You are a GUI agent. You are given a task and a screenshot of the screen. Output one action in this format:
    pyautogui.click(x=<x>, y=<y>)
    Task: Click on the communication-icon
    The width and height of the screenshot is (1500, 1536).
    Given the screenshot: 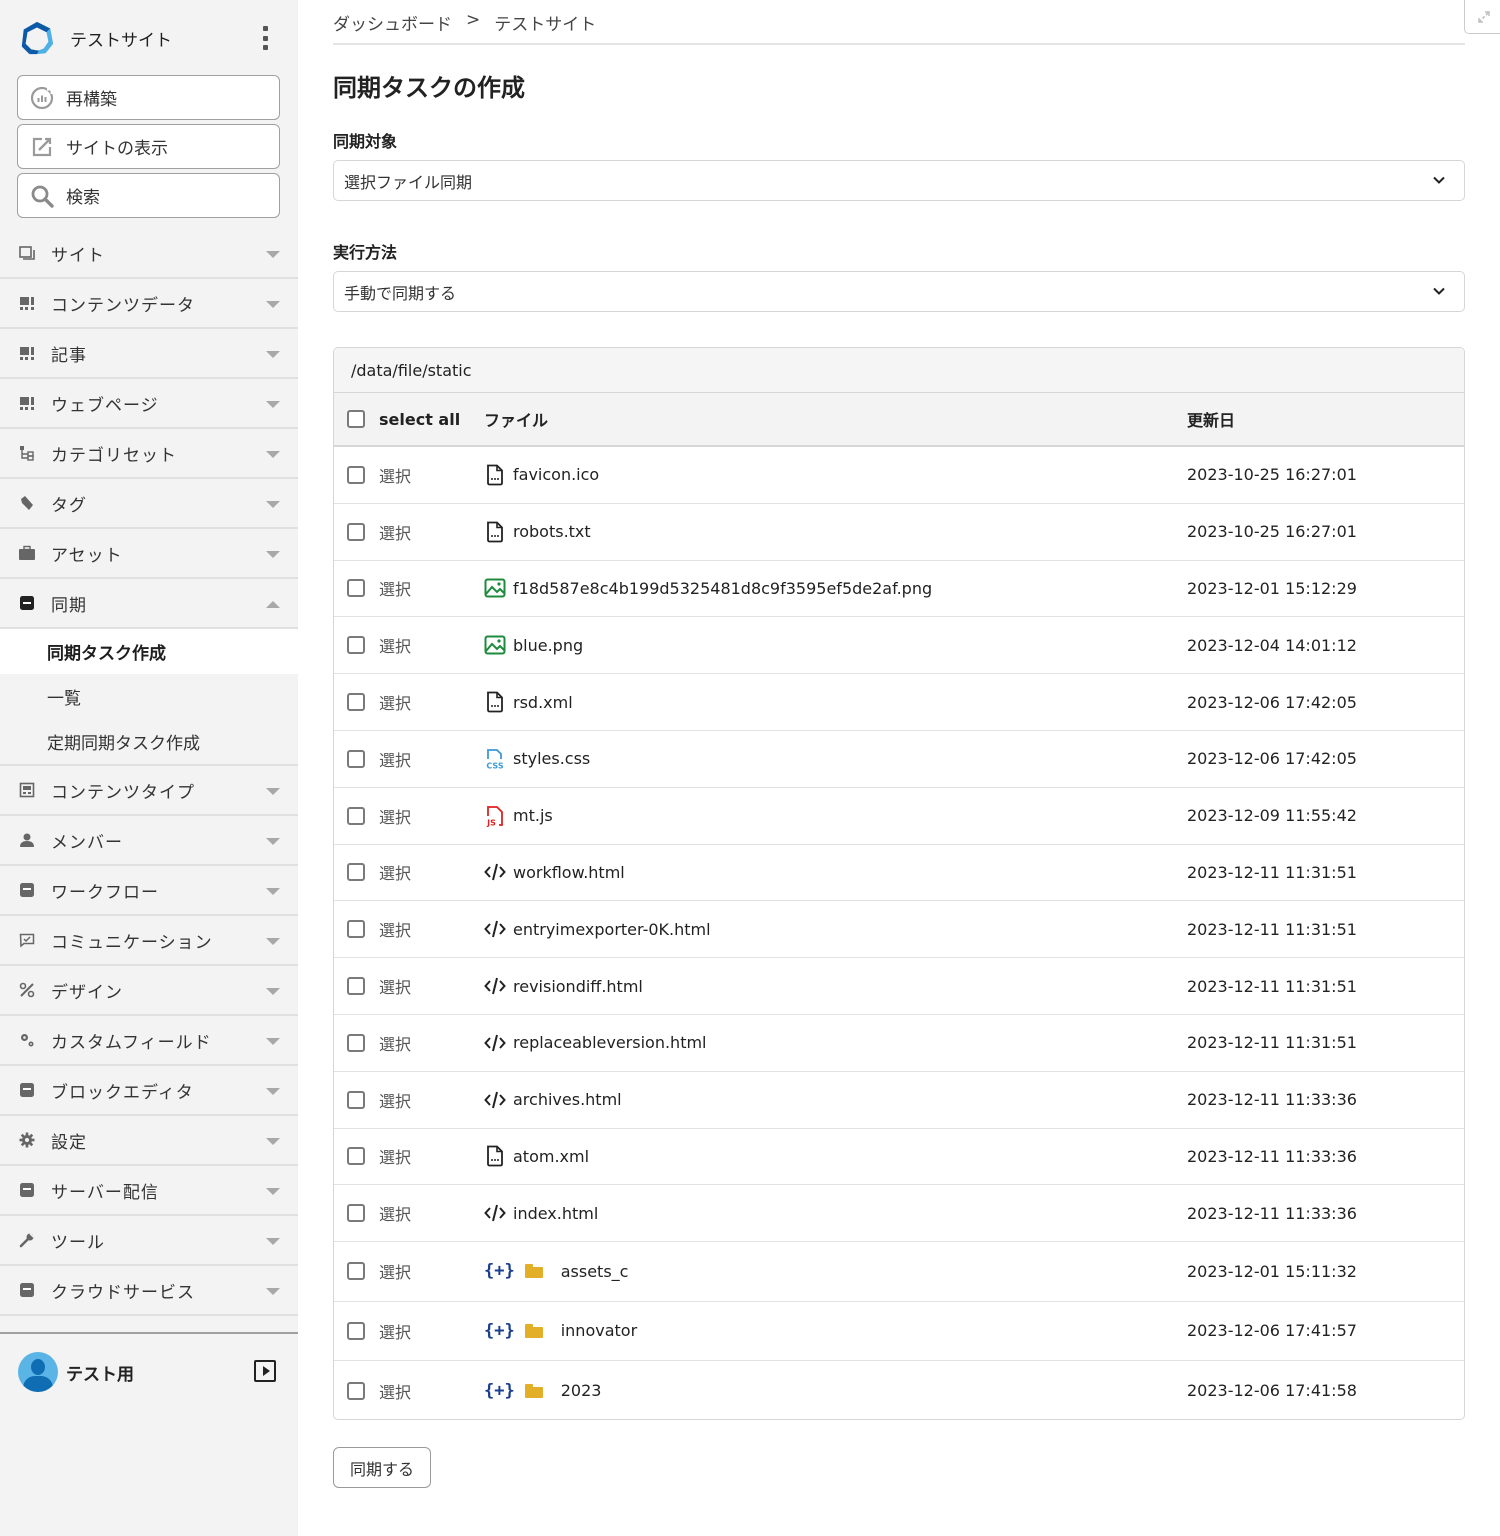 What is the action you would take?
    pyautogui.click(x=27, y=940)
    